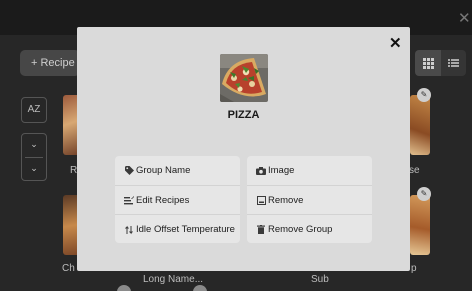  Describe the element at coordinates (129, 231) in the screenshot. I see `temperature-offset-icon` at that location.